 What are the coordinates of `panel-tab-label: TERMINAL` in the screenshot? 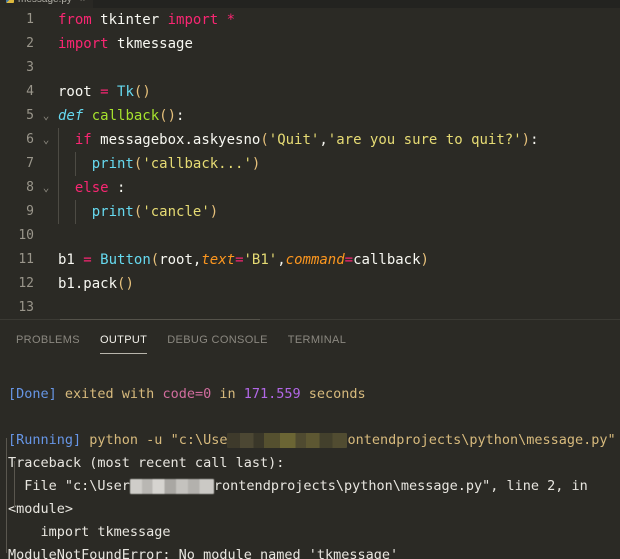 It's located at (317, 340).